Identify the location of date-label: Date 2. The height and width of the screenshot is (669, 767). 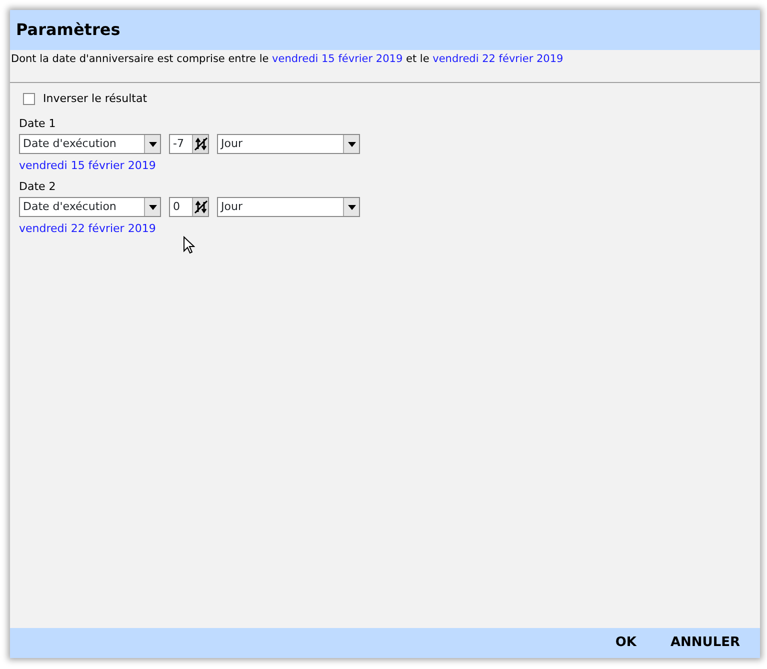
(38, 186).